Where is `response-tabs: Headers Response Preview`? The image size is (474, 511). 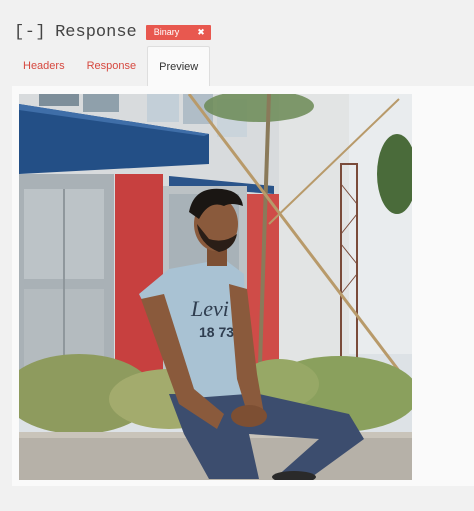
response-tabs: Headers Response Preview is located at coordinates (243, 66).